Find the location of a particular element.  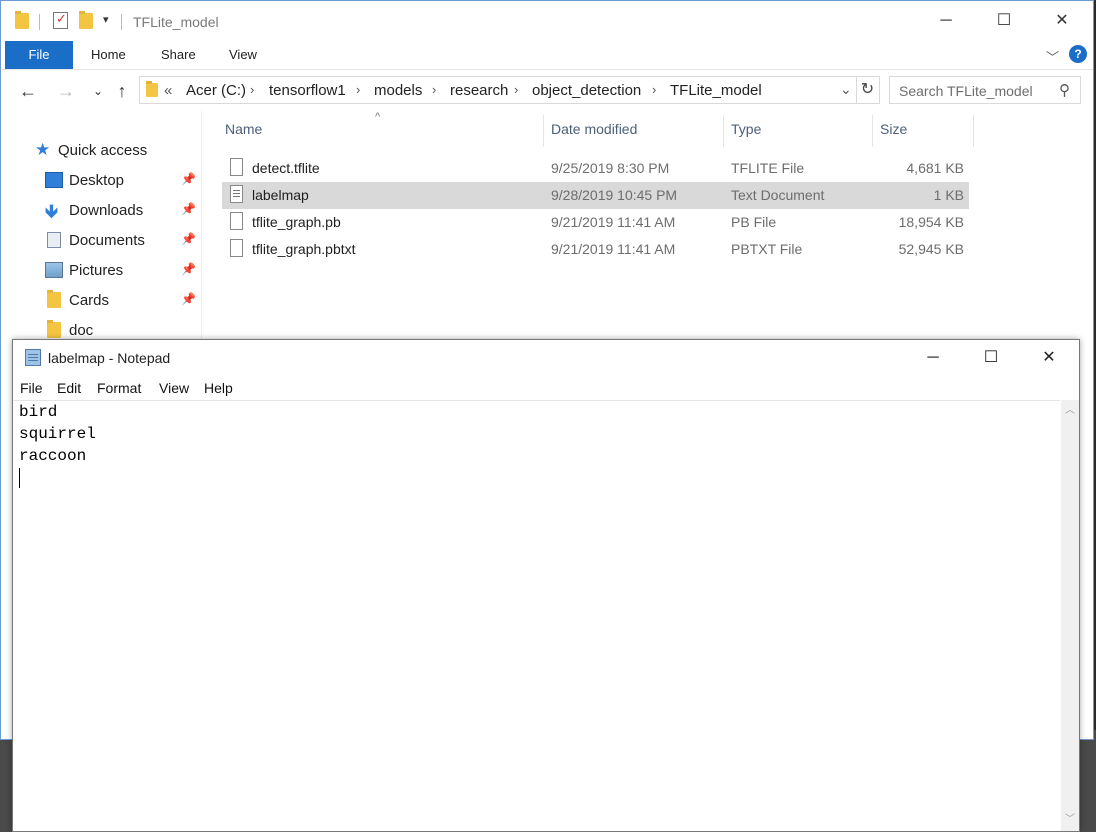

text-line: squirrel is located at coordinates (57, 434).